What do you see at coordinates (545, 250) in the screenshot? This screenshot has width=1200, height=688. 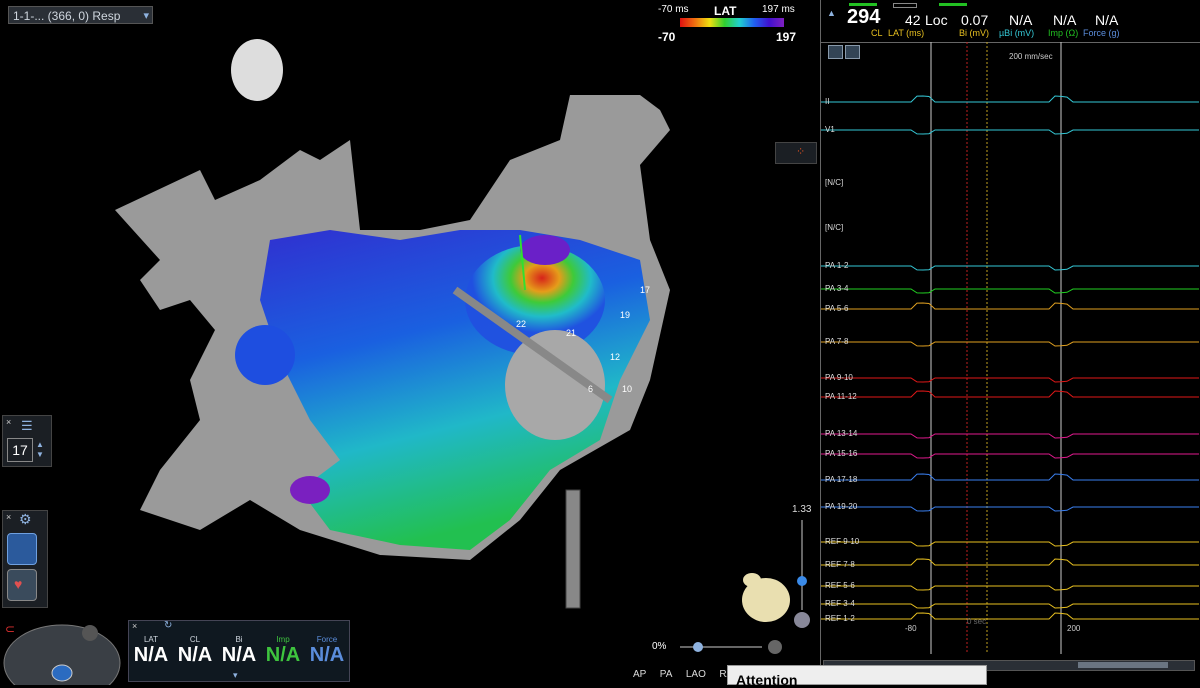 I see `purple-top-patch` at bounding box center [545, 250].